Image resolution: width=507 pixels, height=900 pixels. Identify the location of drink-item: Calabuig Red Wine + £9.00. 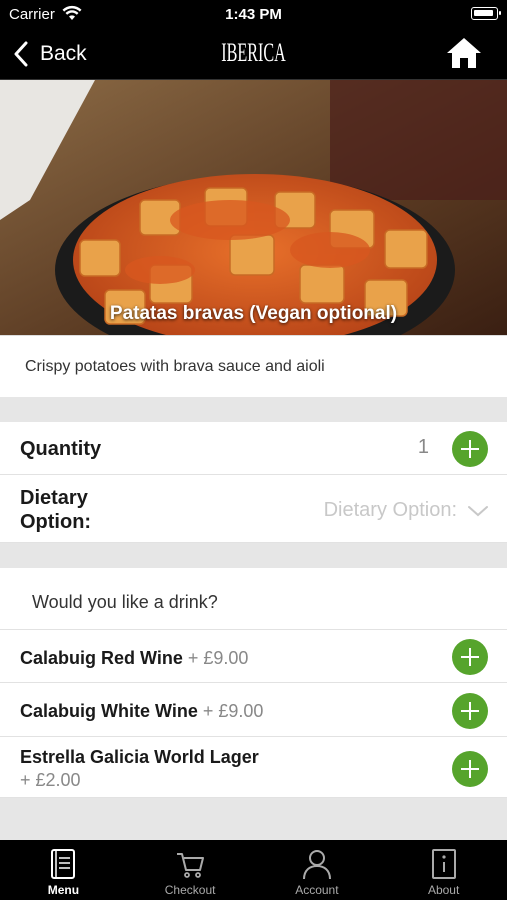
(253, 656).